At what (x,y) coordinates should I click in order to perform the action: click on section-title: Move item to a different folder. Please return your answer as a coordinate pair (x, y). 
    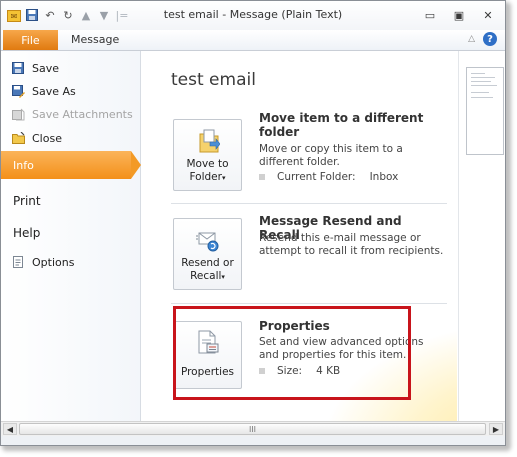
    Looking at the image, I should click on (341, 125).